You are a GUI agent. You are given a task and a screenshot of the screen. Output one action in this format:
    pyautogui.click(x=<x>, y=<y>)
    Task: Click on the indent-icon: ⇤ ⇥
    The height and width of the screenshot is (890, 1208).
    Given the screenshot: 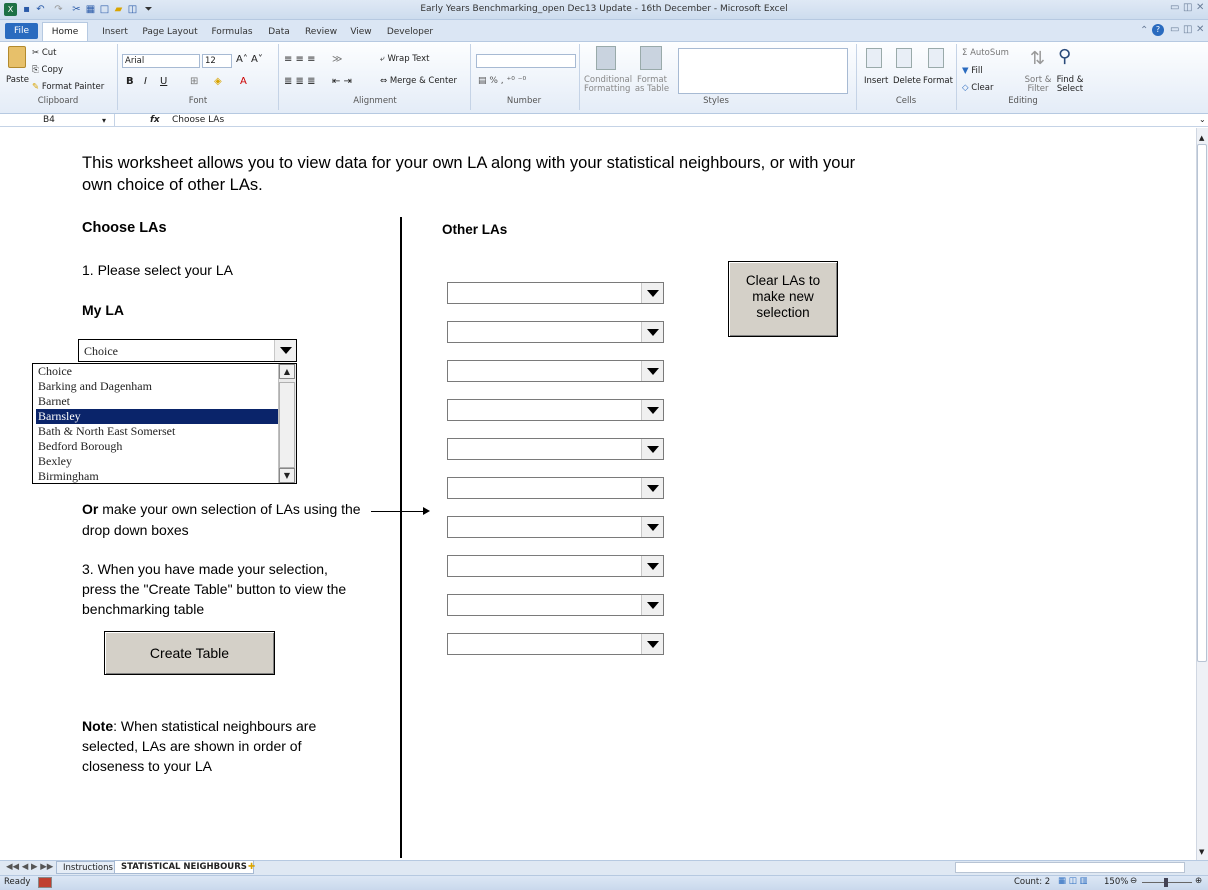 What is the action you would take?
    pyautogui.click(x=342, y=81)
    